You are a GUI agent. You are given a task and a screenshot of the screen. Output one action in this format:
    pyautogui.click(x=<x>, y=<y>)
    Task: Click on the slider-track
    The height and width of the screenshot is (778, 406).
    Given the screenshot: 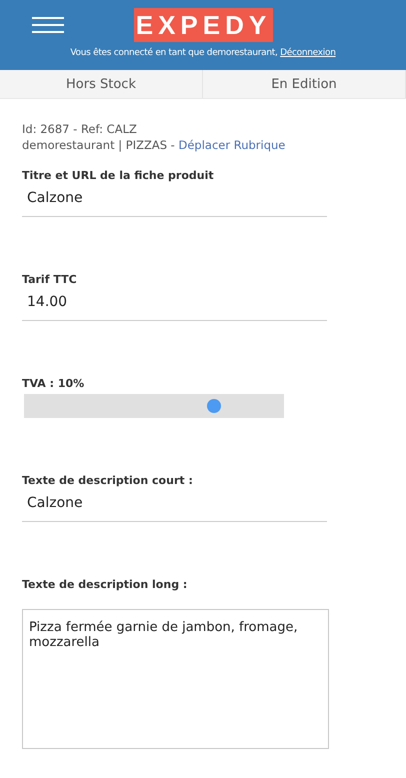 What is the action you would take?
    pyautogui.click(x=154, y=406)
    